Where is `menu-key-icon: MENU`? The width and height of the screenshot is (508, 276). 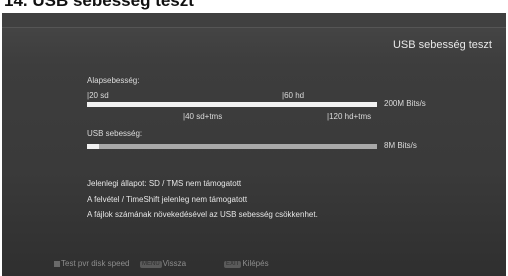
menu-key-icon: MENU is located at coordinates (151, 264).